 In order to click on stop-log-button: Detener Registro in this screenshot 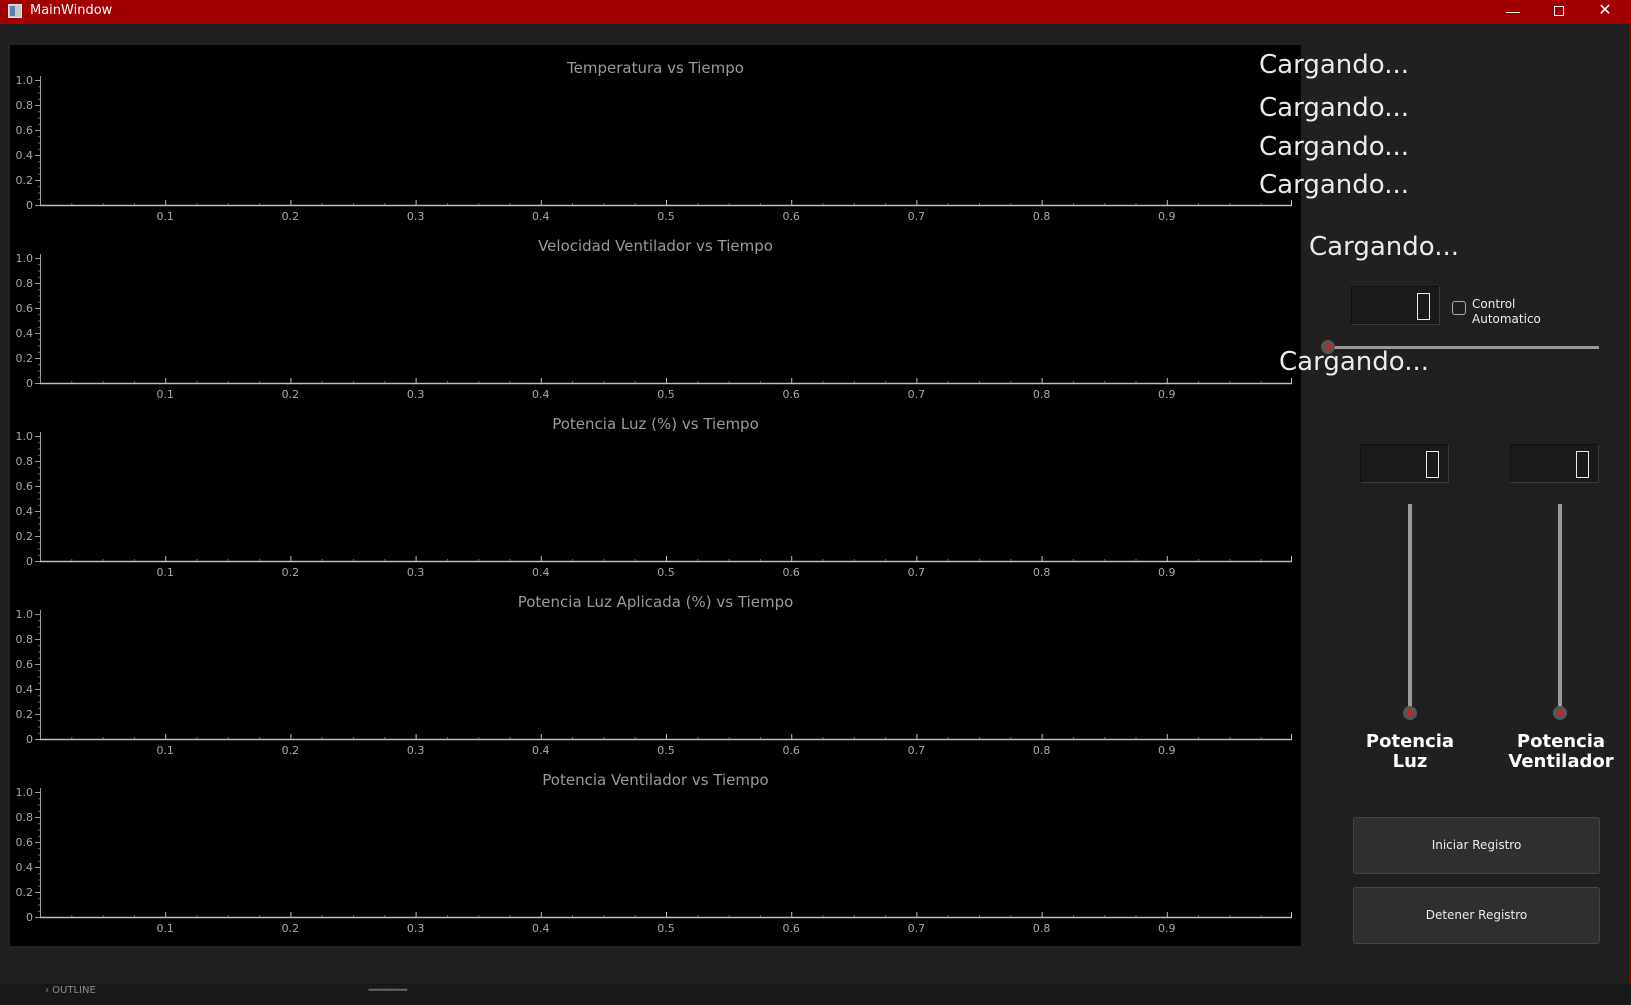, I will do `click(1476, 915)`.